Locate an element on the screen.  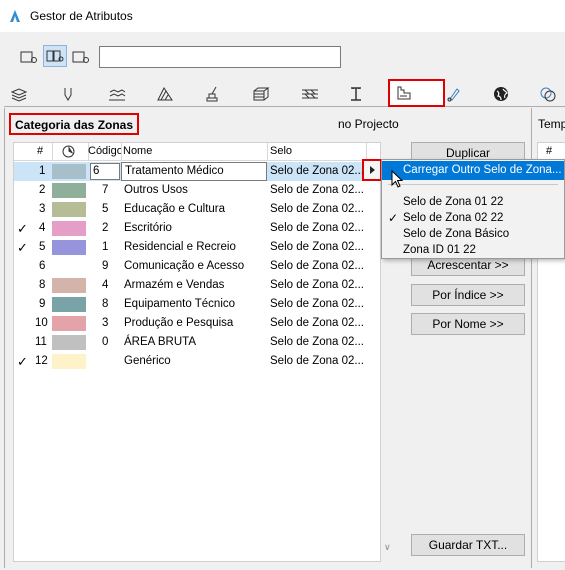
row-code: 3 is located at coordinates (105, 323).